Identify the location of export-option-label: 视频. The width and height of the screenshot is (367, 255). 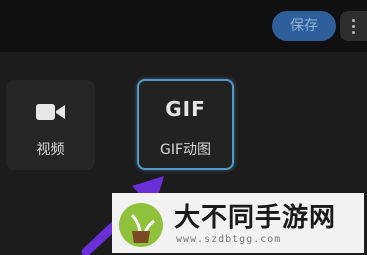
(50, 150).